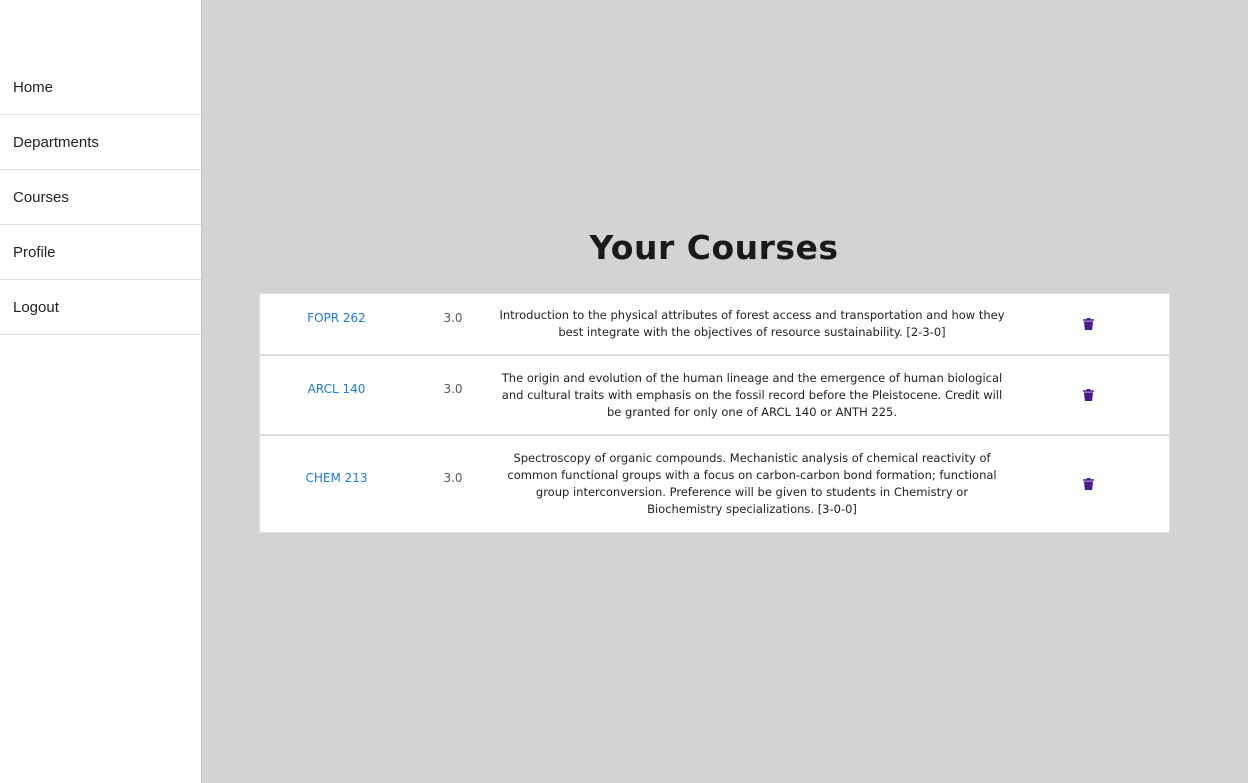  I want to click on sidebar-item-home: Home, so click(100, 87).